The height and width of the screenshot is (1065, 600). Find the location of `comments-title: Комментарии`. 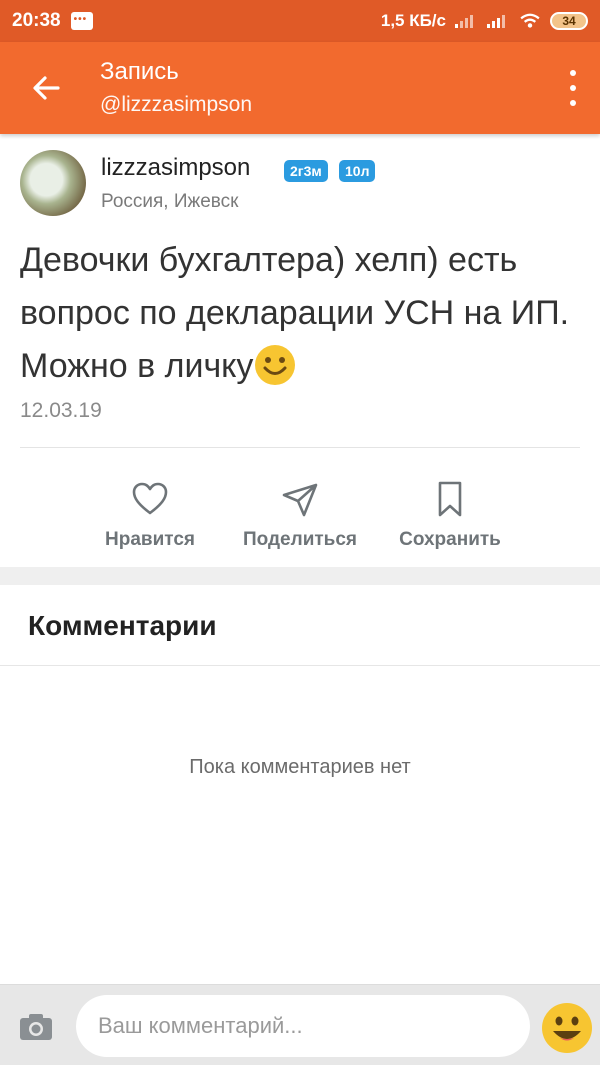

comments-title: Комментарии is located at coordinates (122, 625).